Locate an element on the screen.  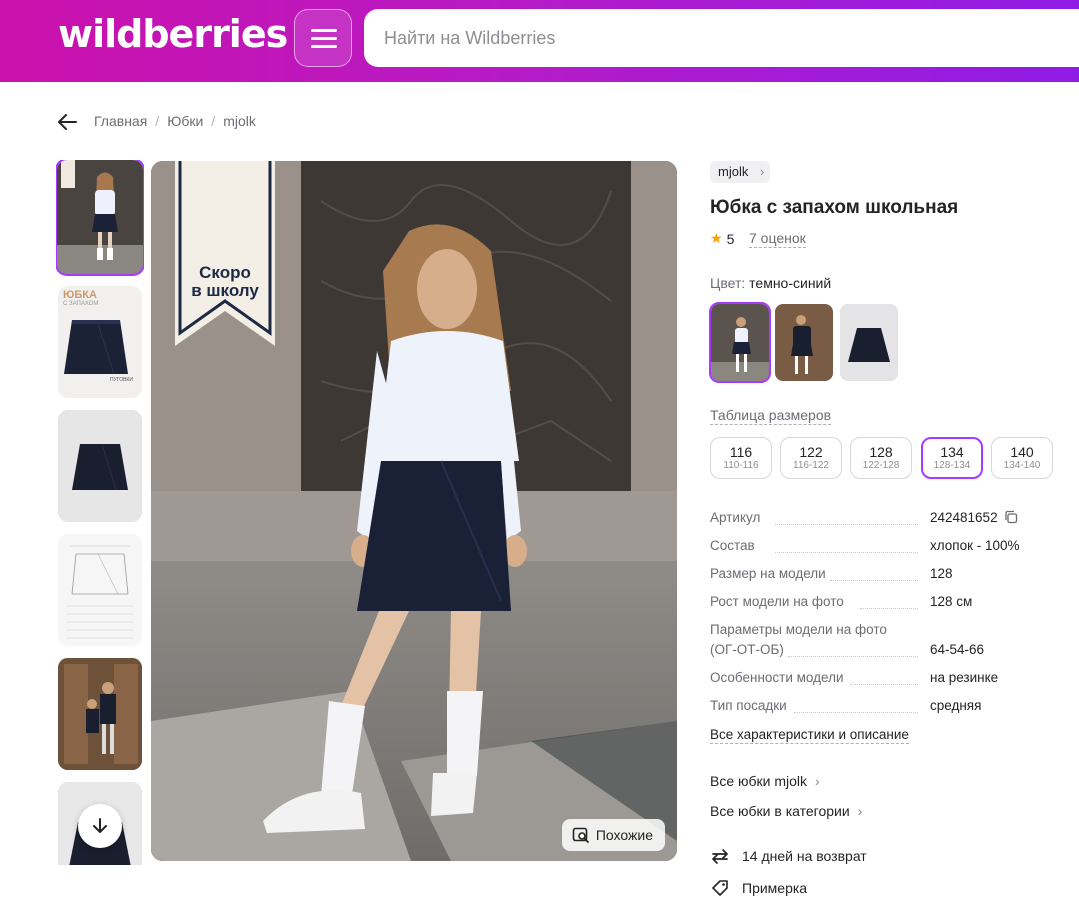
product-title: Юбка с запахом школьная is located at coordinates (834, 207).